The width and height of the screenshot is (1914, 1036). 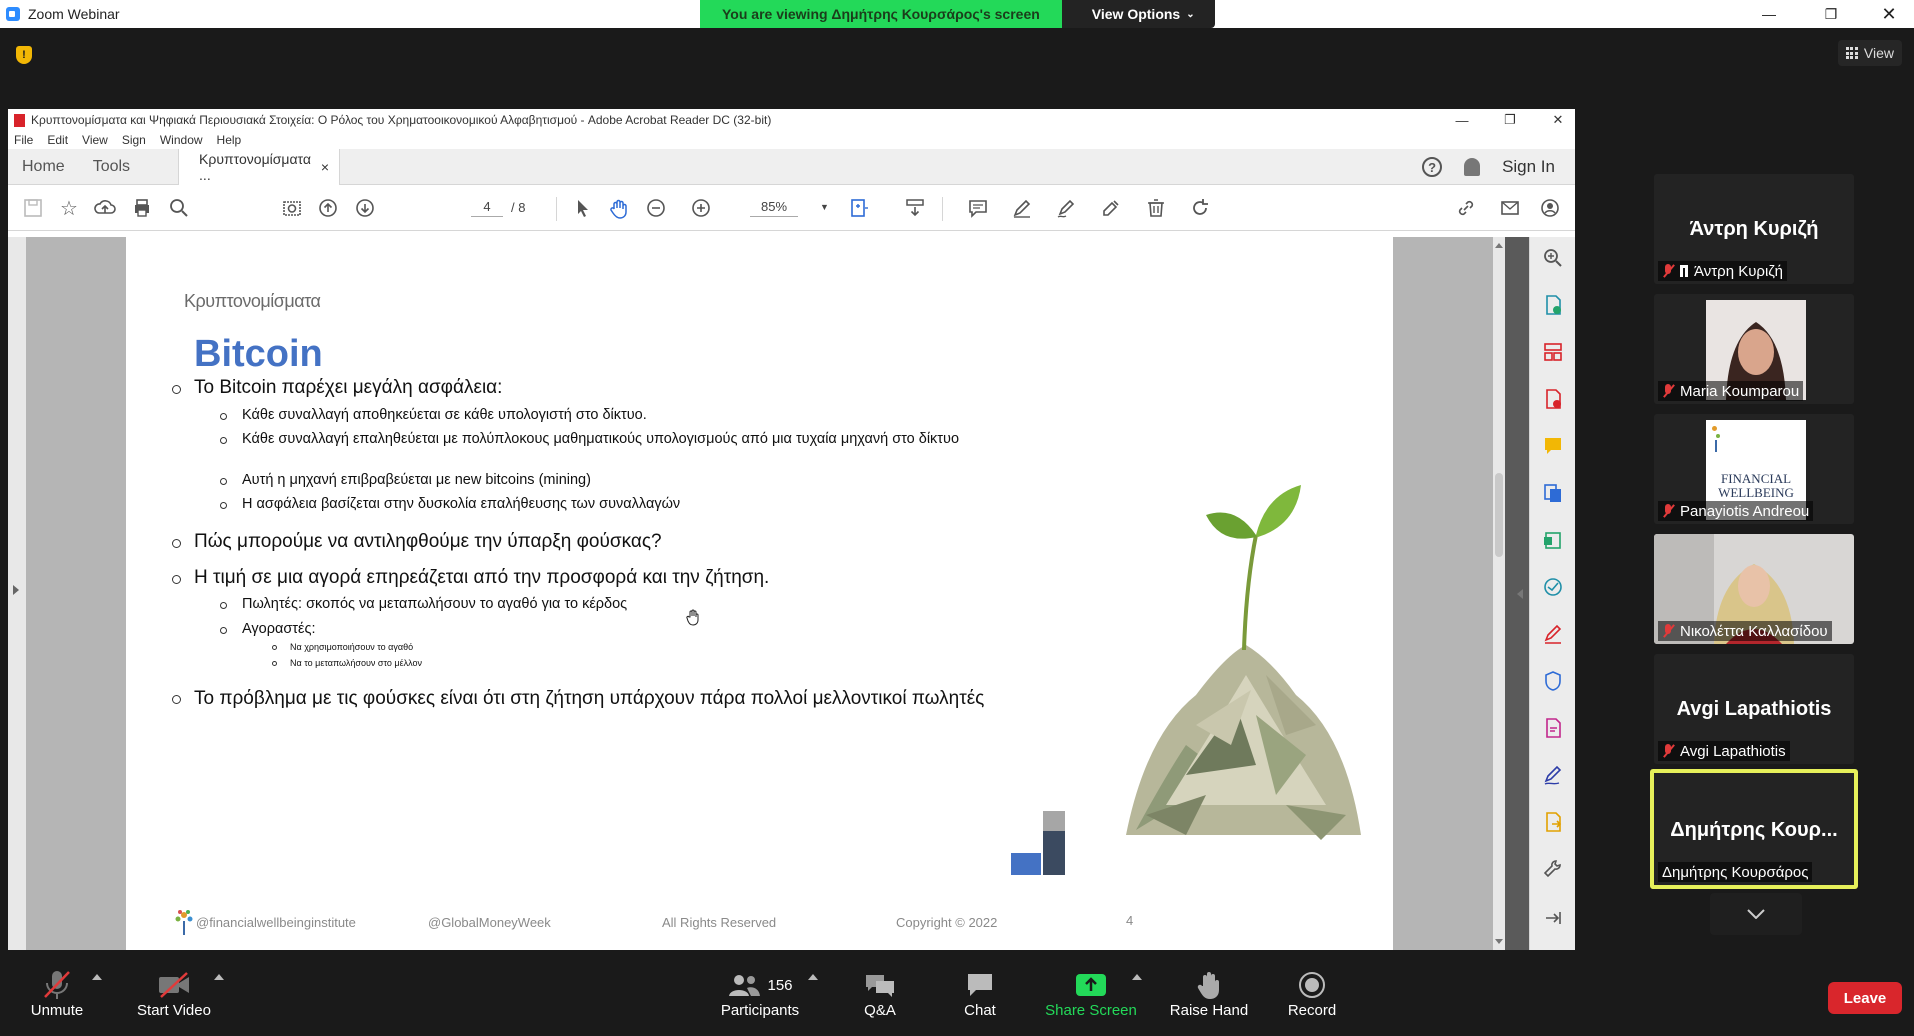 What do you see at coordinates (43, 167) in the screenshot?
I see `tab-home: Home` at bounding box center [43, 167].